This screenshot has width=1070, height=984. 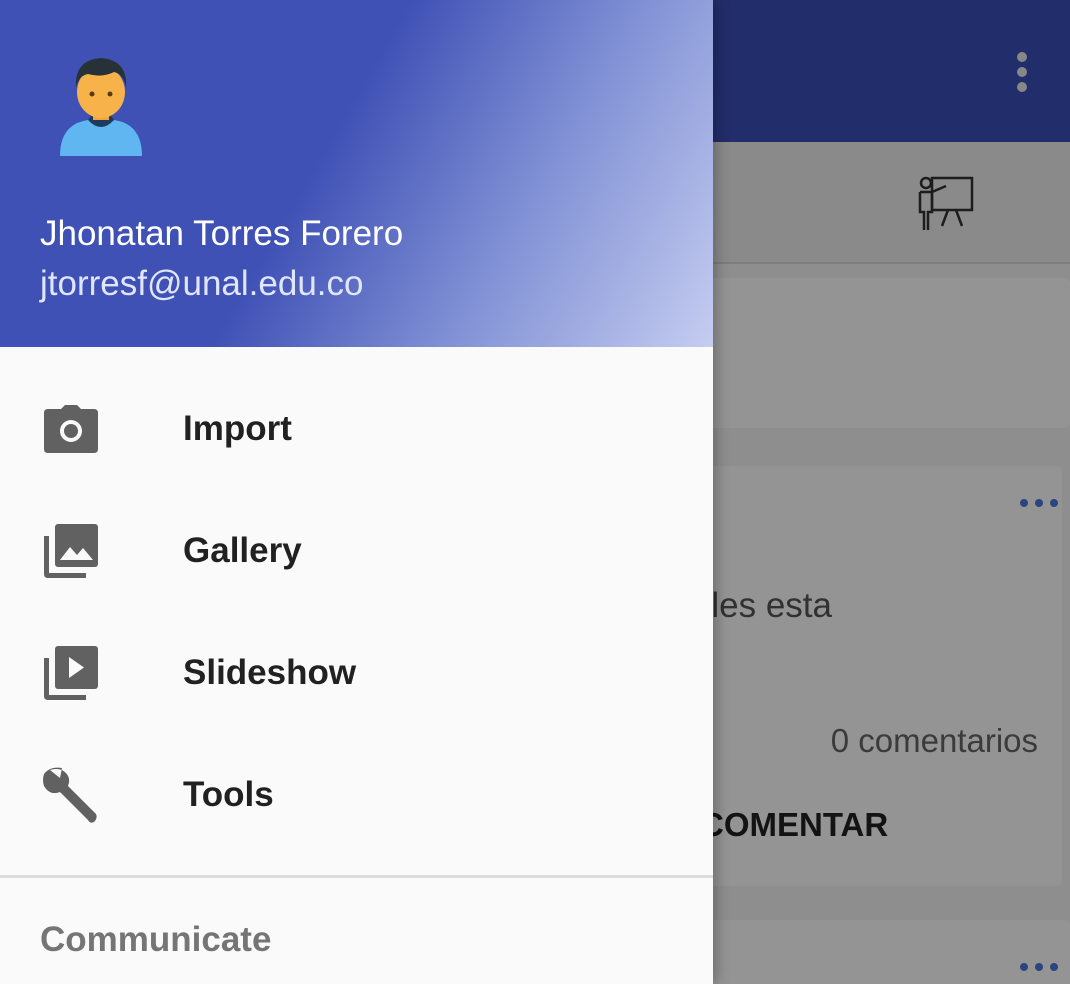 I want to click on user-email: jtorresf@unal.edu.co, so click(x=202, y=283).